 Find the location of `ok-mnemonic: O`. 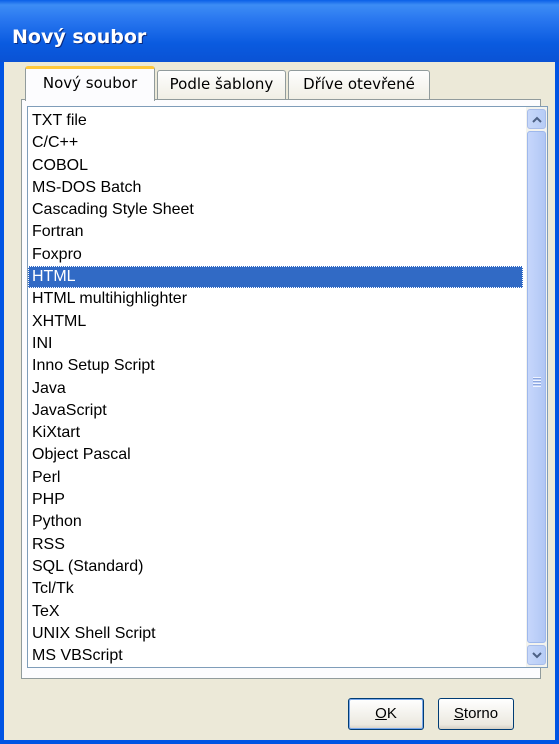

ok-mnemonic: O is located at coordinates (381, 713).